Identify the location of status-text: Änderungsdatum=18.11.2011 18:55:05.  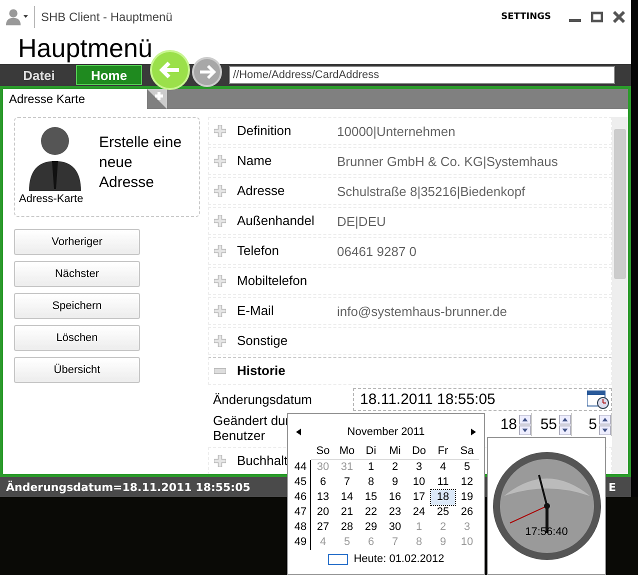
(128, 487).